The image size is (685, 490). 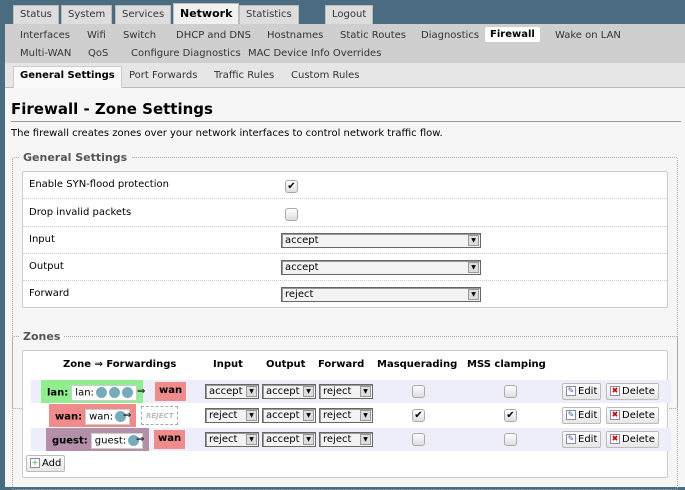 I want to click on zone-name: lan:, so click(x=58, y=393).